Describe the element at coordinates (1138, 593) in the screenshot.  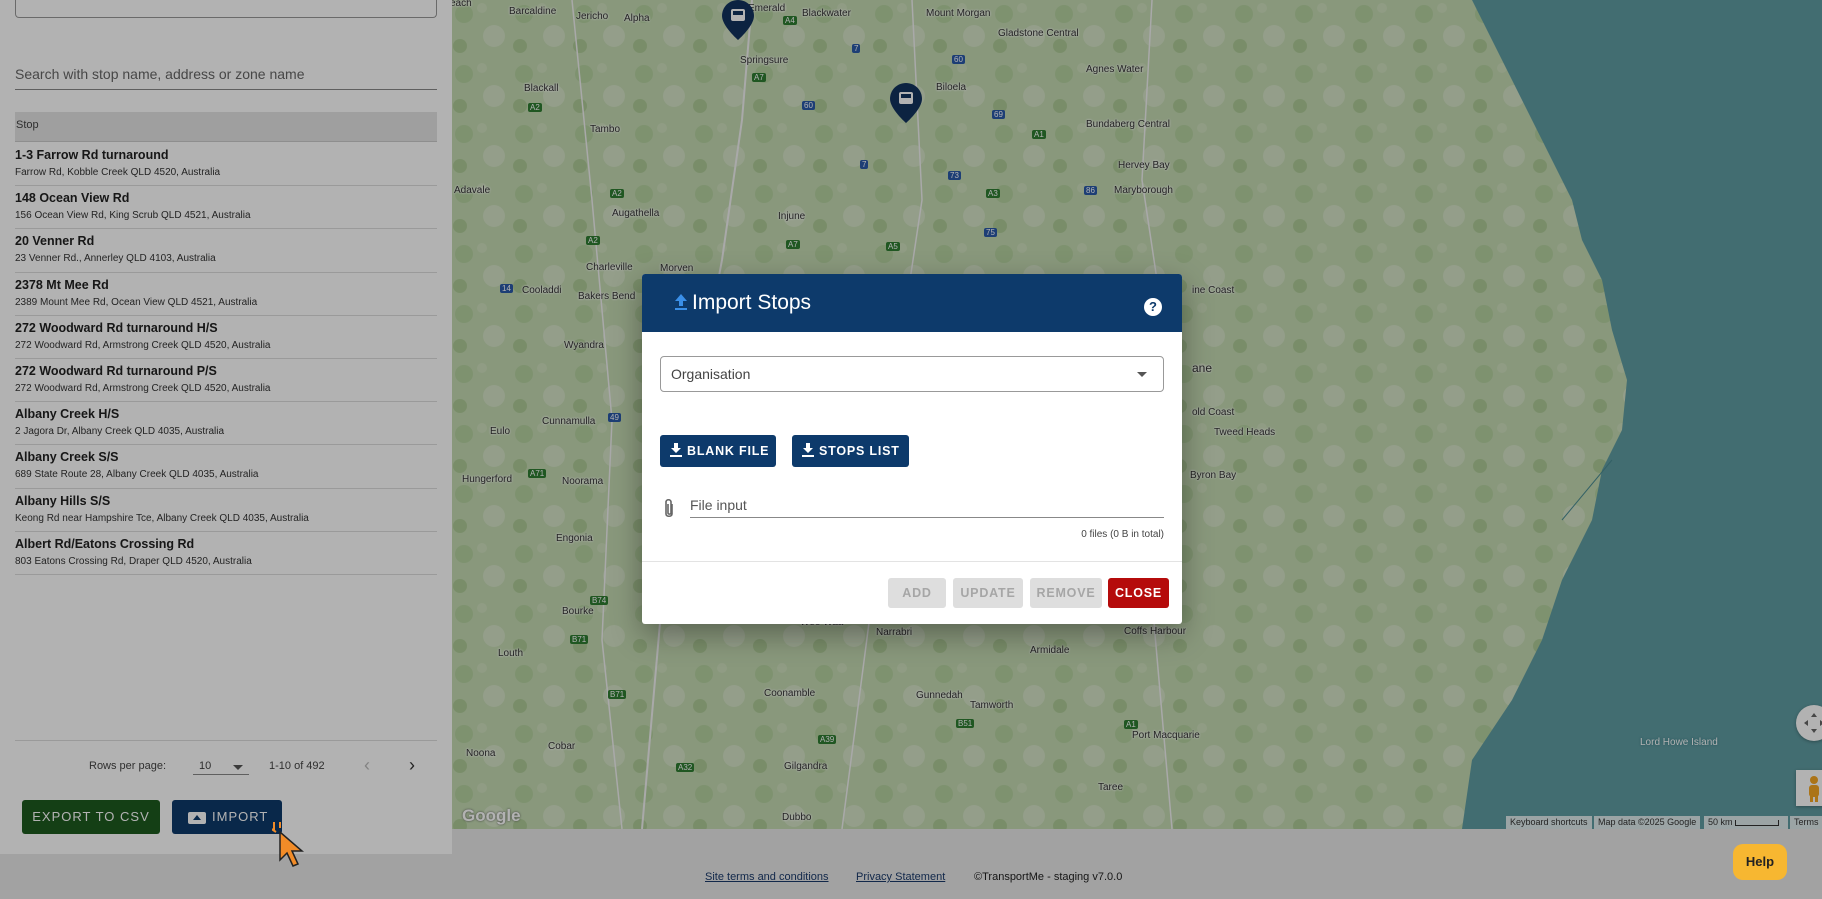
I see `close-button: CLOSE` at that location.